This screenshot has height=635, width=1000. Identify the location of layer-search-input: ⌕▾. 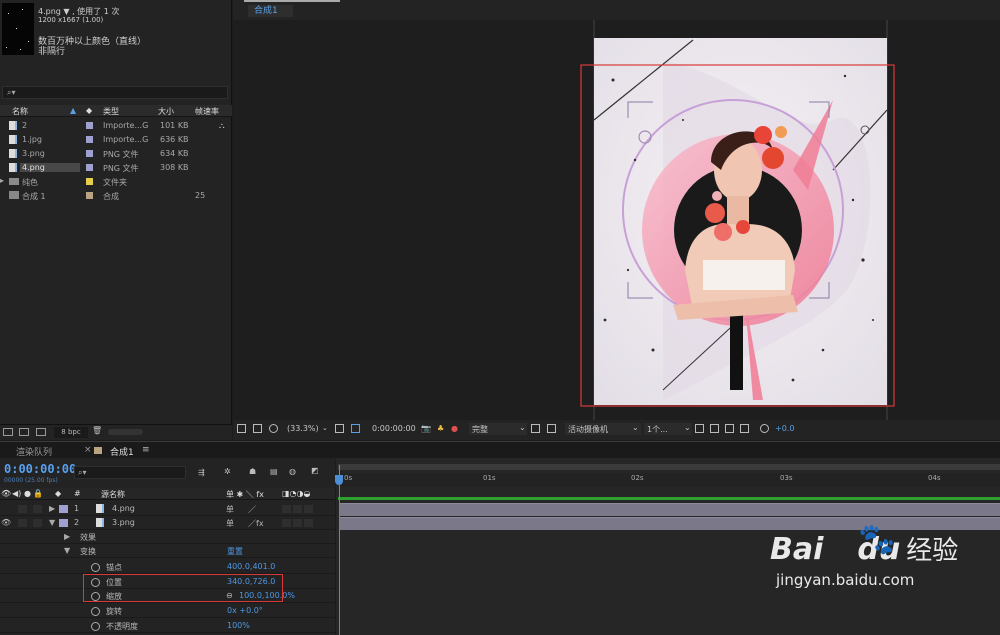
(130, 472).